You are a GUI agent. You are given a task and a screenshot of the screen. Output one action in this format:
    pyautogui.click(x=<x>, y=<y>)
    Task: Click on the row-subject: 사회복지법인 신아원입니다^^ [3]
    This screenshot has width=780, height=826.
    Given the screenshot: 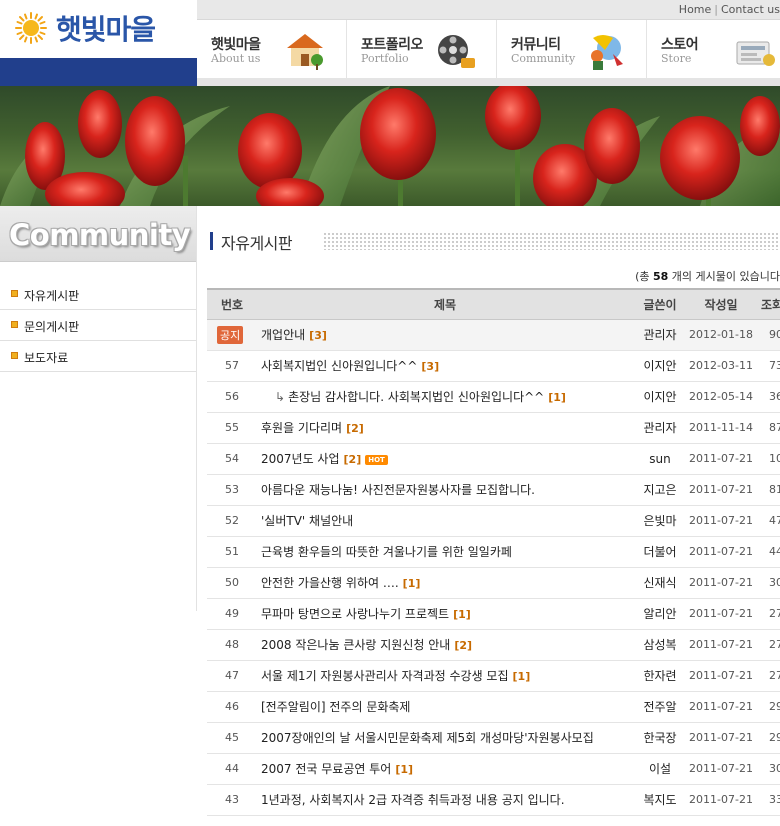 What is the action you would take?
    pyautogui.click(x=445, y=366)
    